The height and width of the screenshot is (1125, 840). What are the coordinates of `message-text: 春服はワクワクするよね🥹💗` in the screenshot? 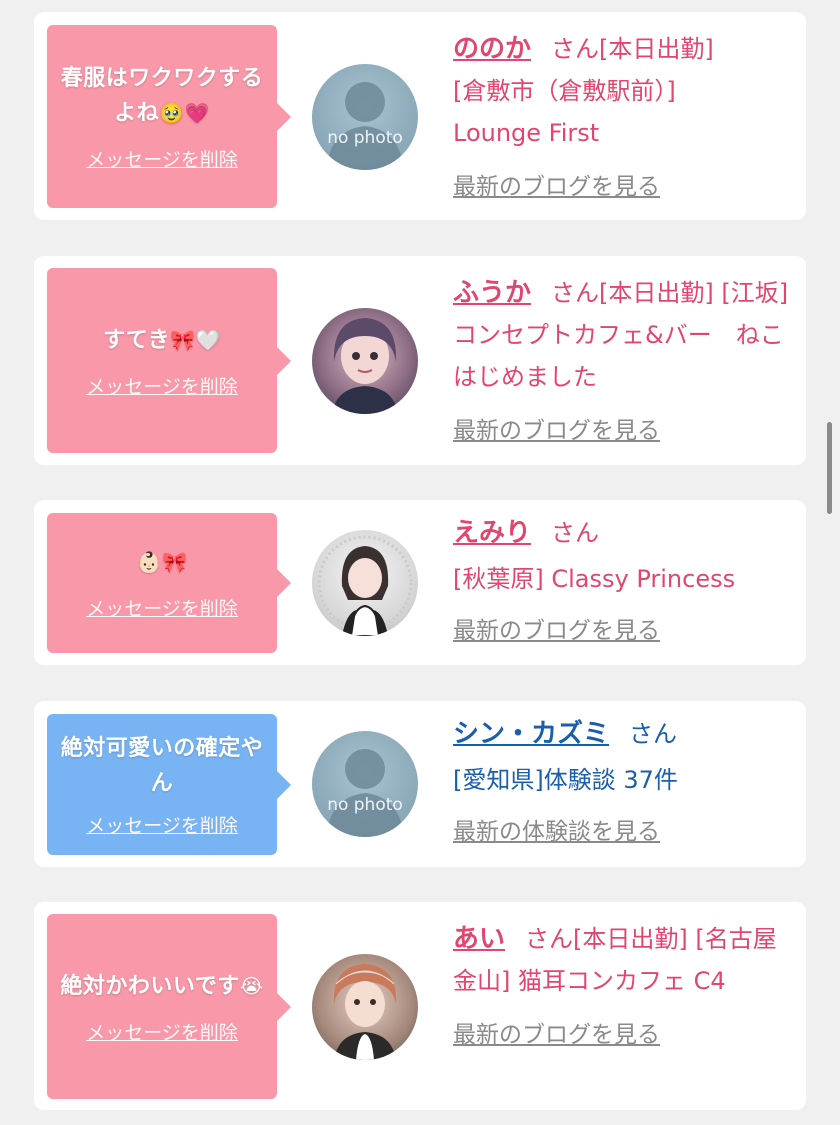 It's located at (162, 96).